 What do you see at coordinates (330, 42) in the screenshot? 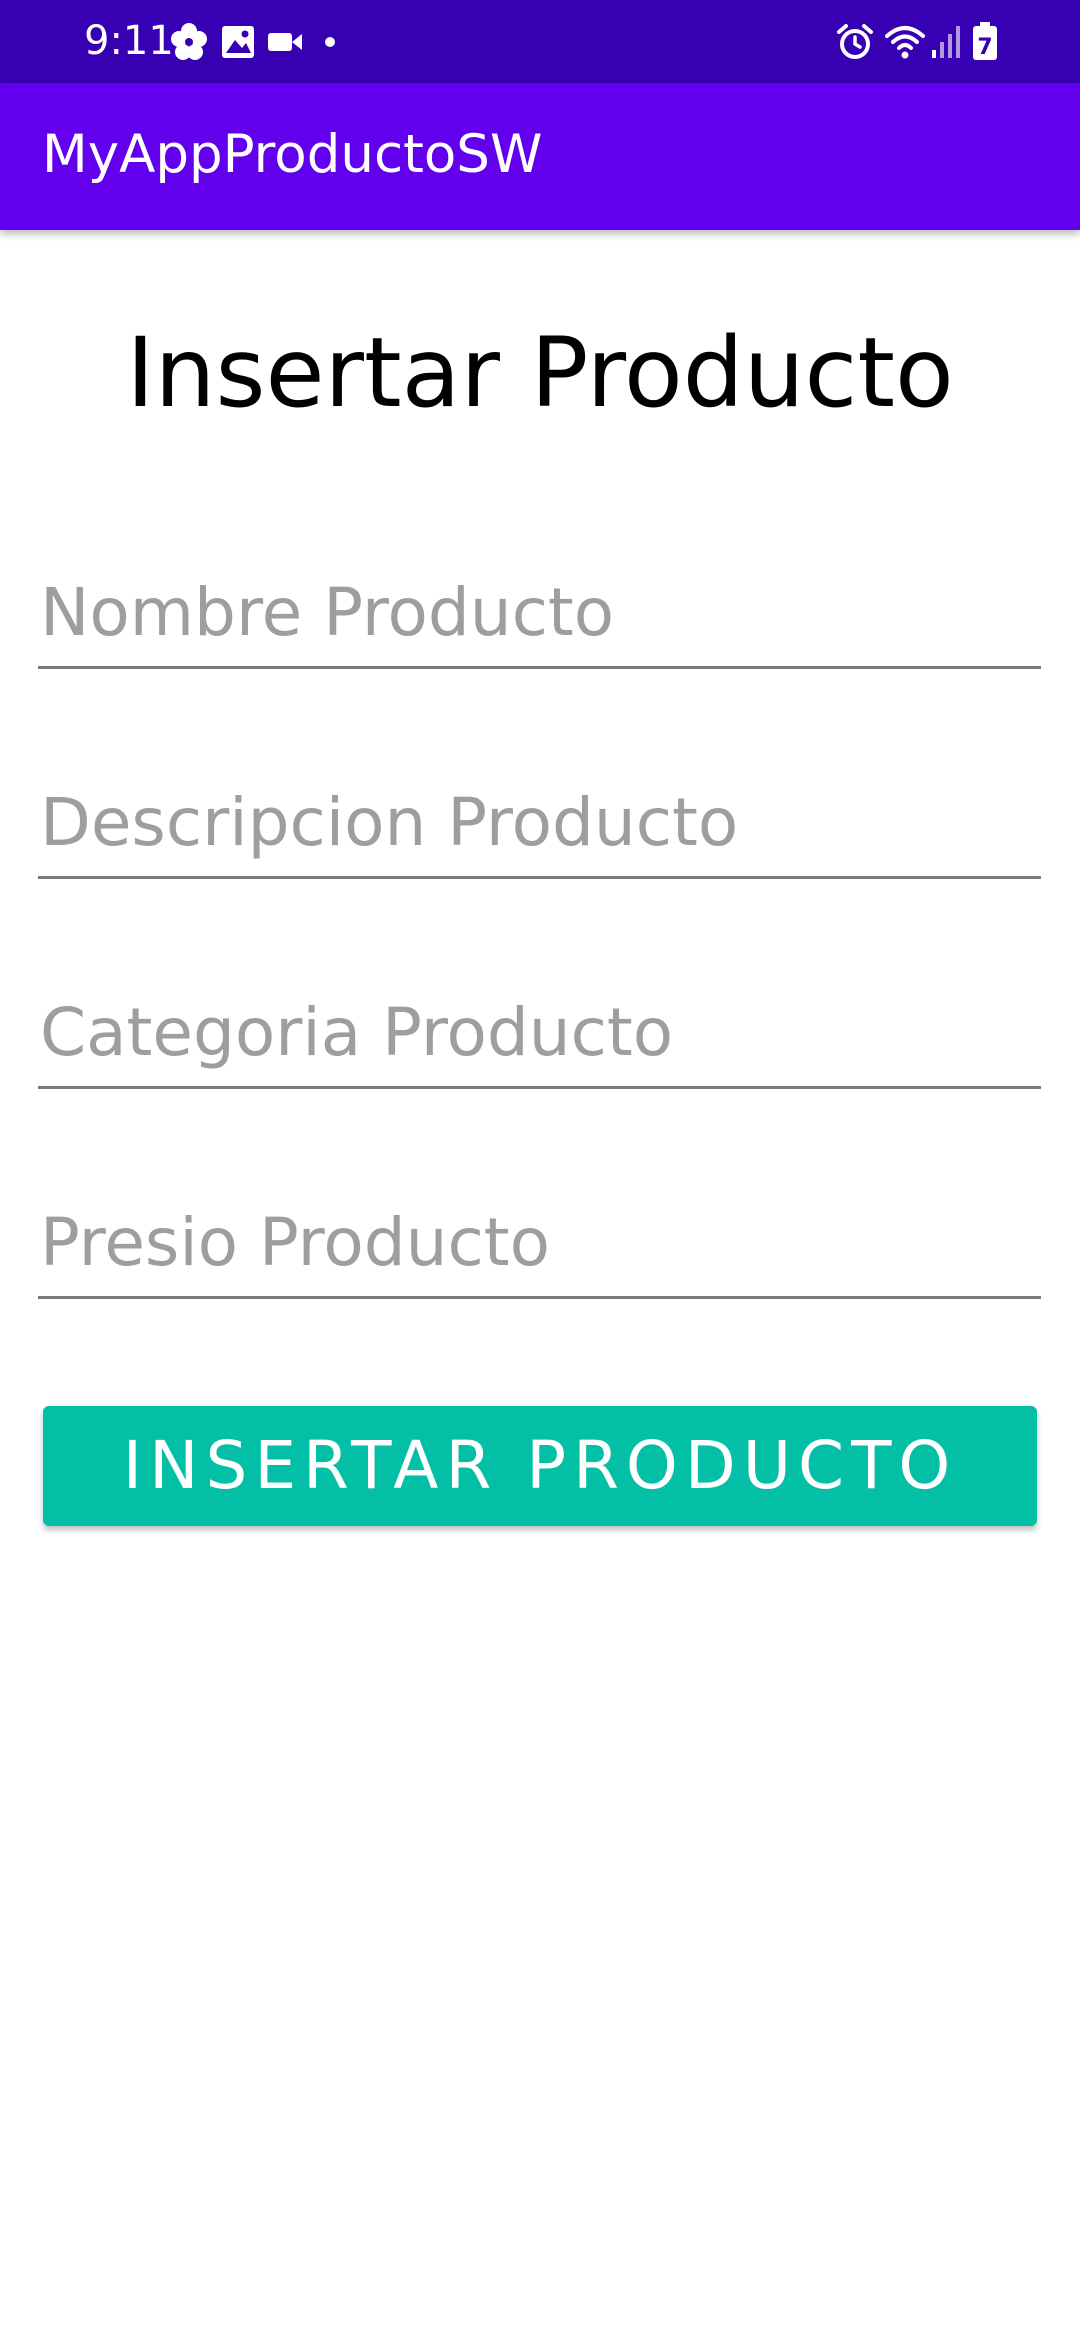
I see `dot-notification-icon` at bounding box center [330, 42].